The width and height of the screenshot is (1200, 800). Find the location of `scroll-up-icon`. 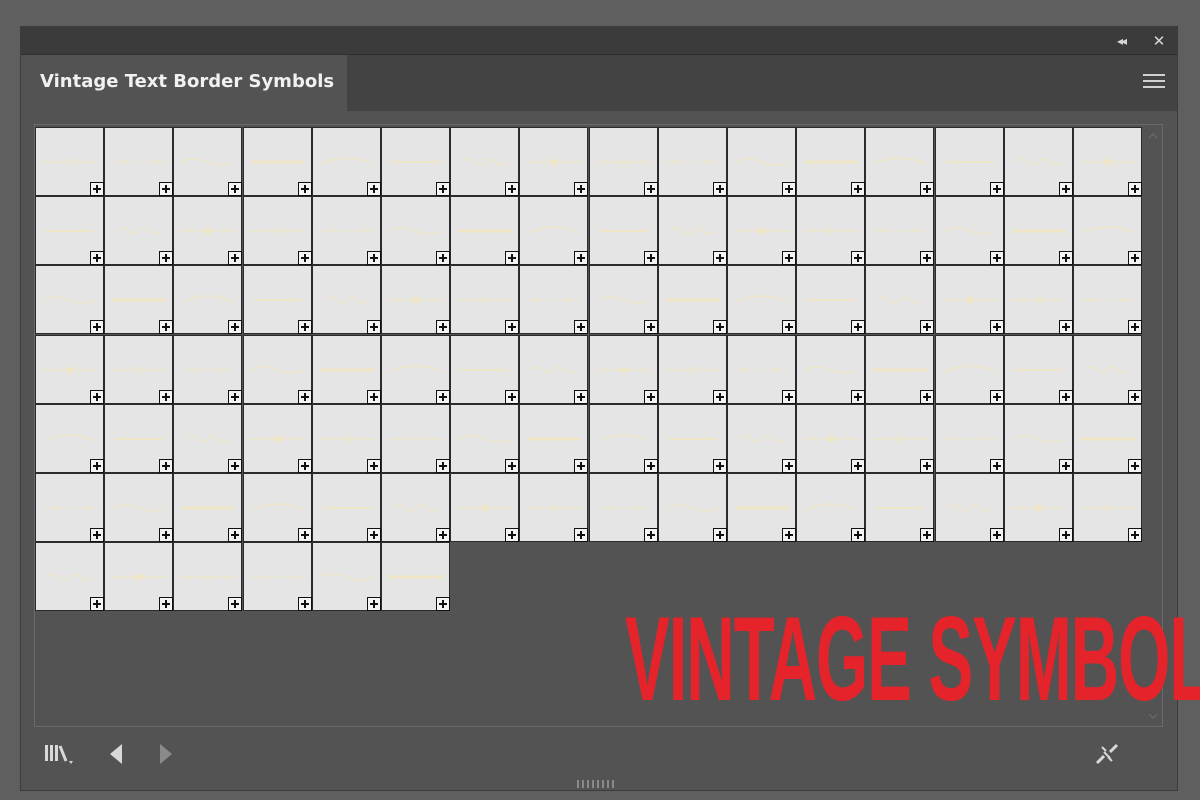

scroll-up-icon is located at coordinates (1153, 136).